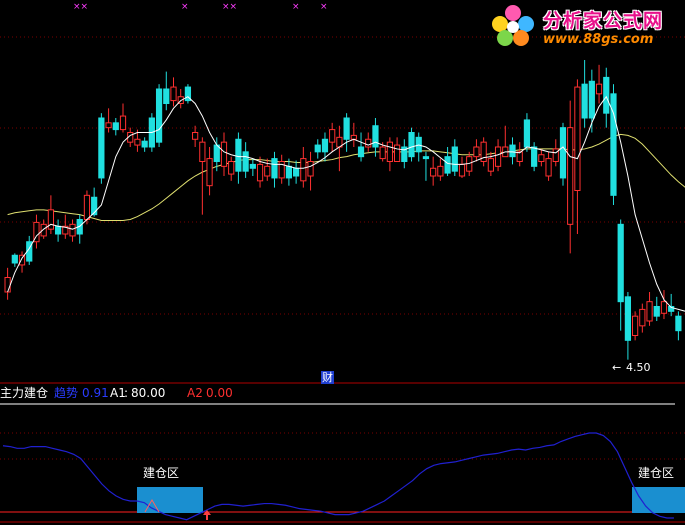 The image size is (685, 525). Describe the element at coordinates (603, 21) in the screenshot. I see `watermark-title: 分析家公式网` at that location.